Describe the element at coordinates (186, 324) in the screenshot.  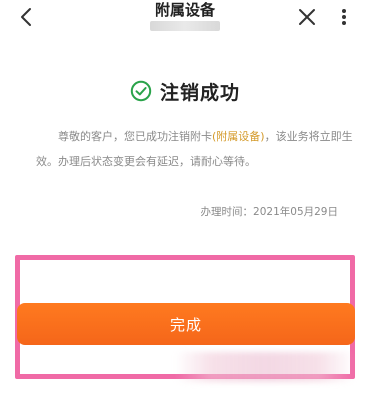
I see `done-button: 完成` at that location.